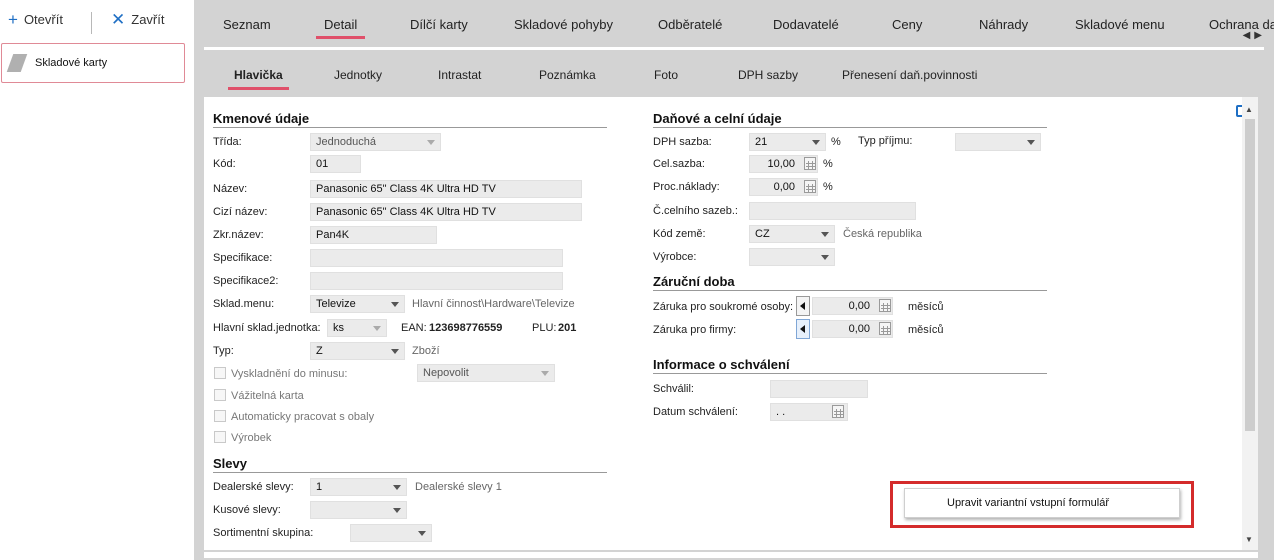 The height and width of the screenshot is (560, 1274). Describe the element at coordinates (882, 234) in the screenshot. I see `kod-zeme-hint: Česká republika` at that location.